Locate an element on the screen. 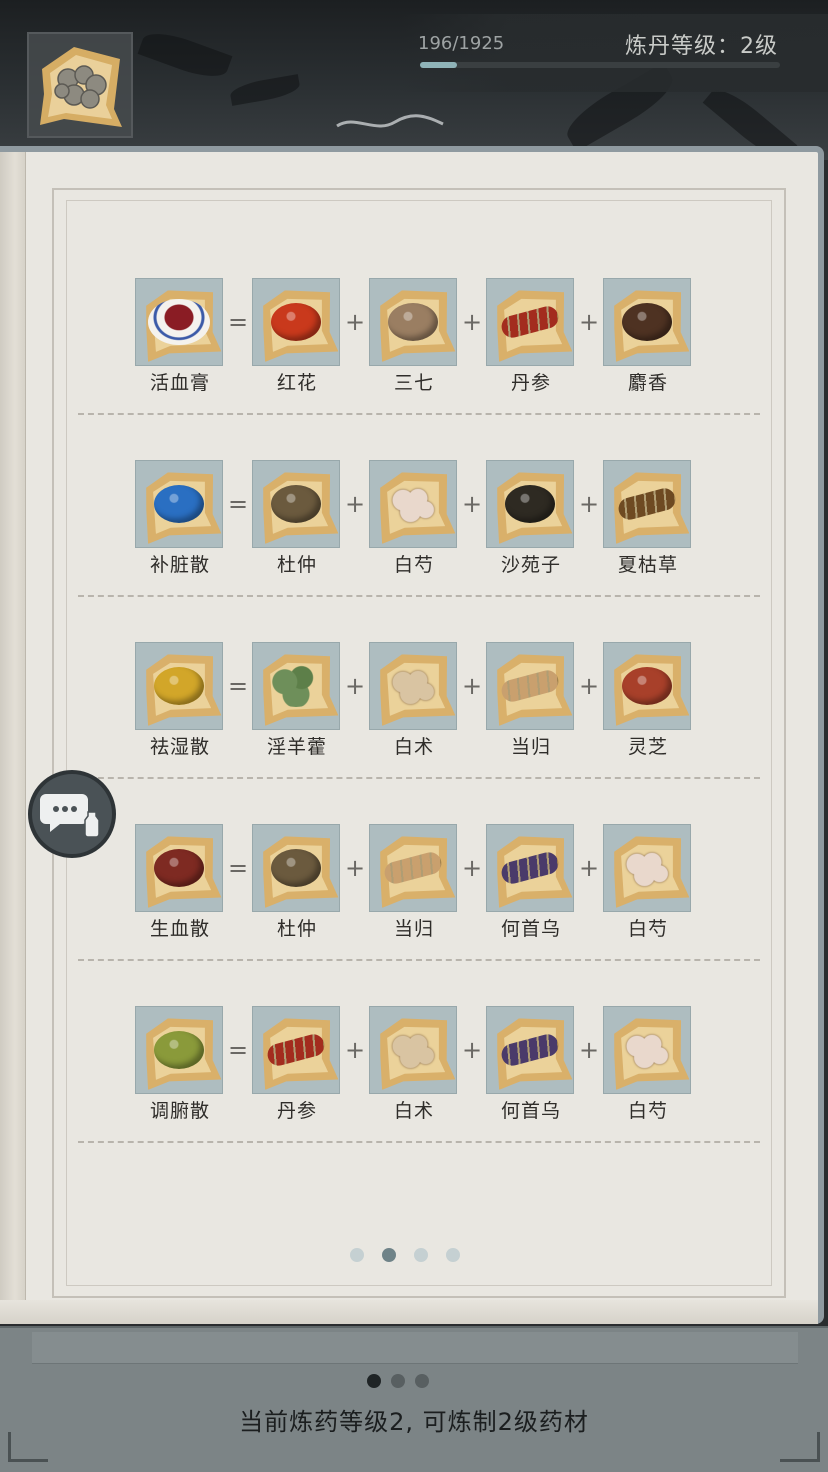 The width and height of the screenshot is (828, 1472). experience-counter: 196/1925 is located at coordinates (461, 43).